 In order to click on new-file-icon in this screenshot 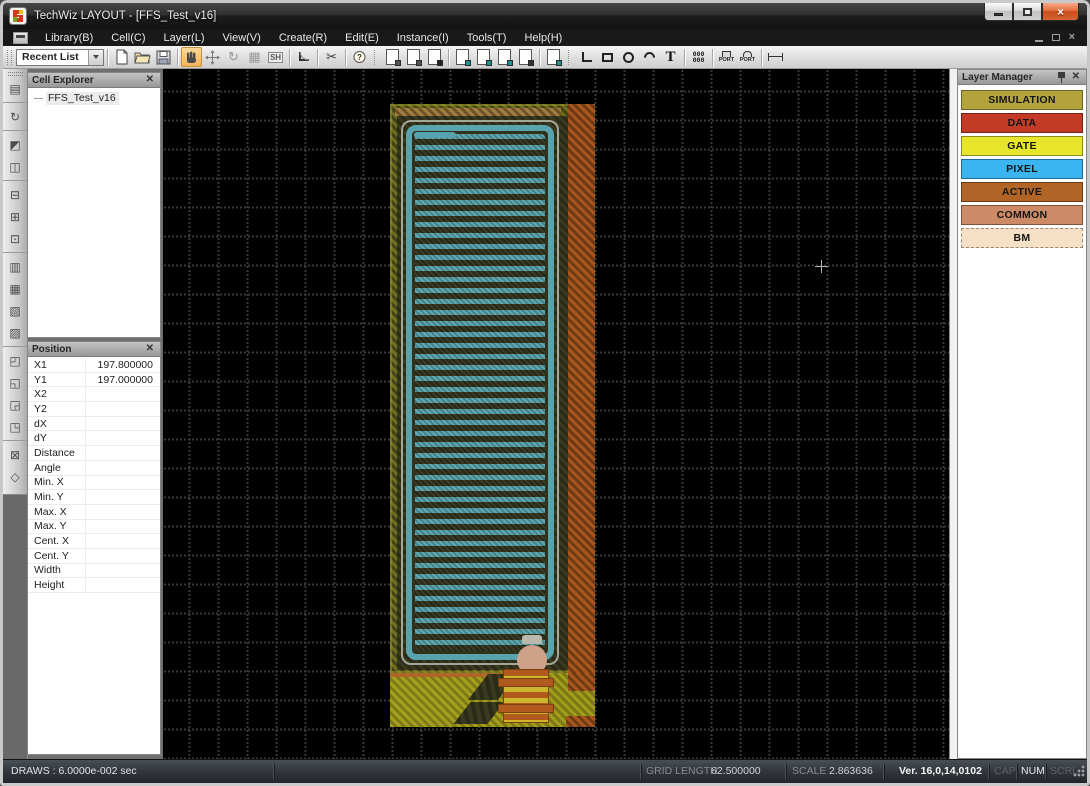, I will do `click(121, 57)`.